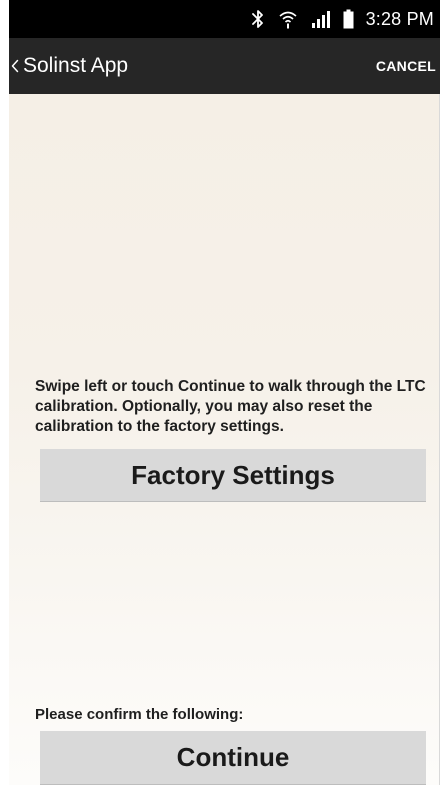  Describe the element at coordinates (348, 19) in the screenshot. I see `battery-icon` at that location.